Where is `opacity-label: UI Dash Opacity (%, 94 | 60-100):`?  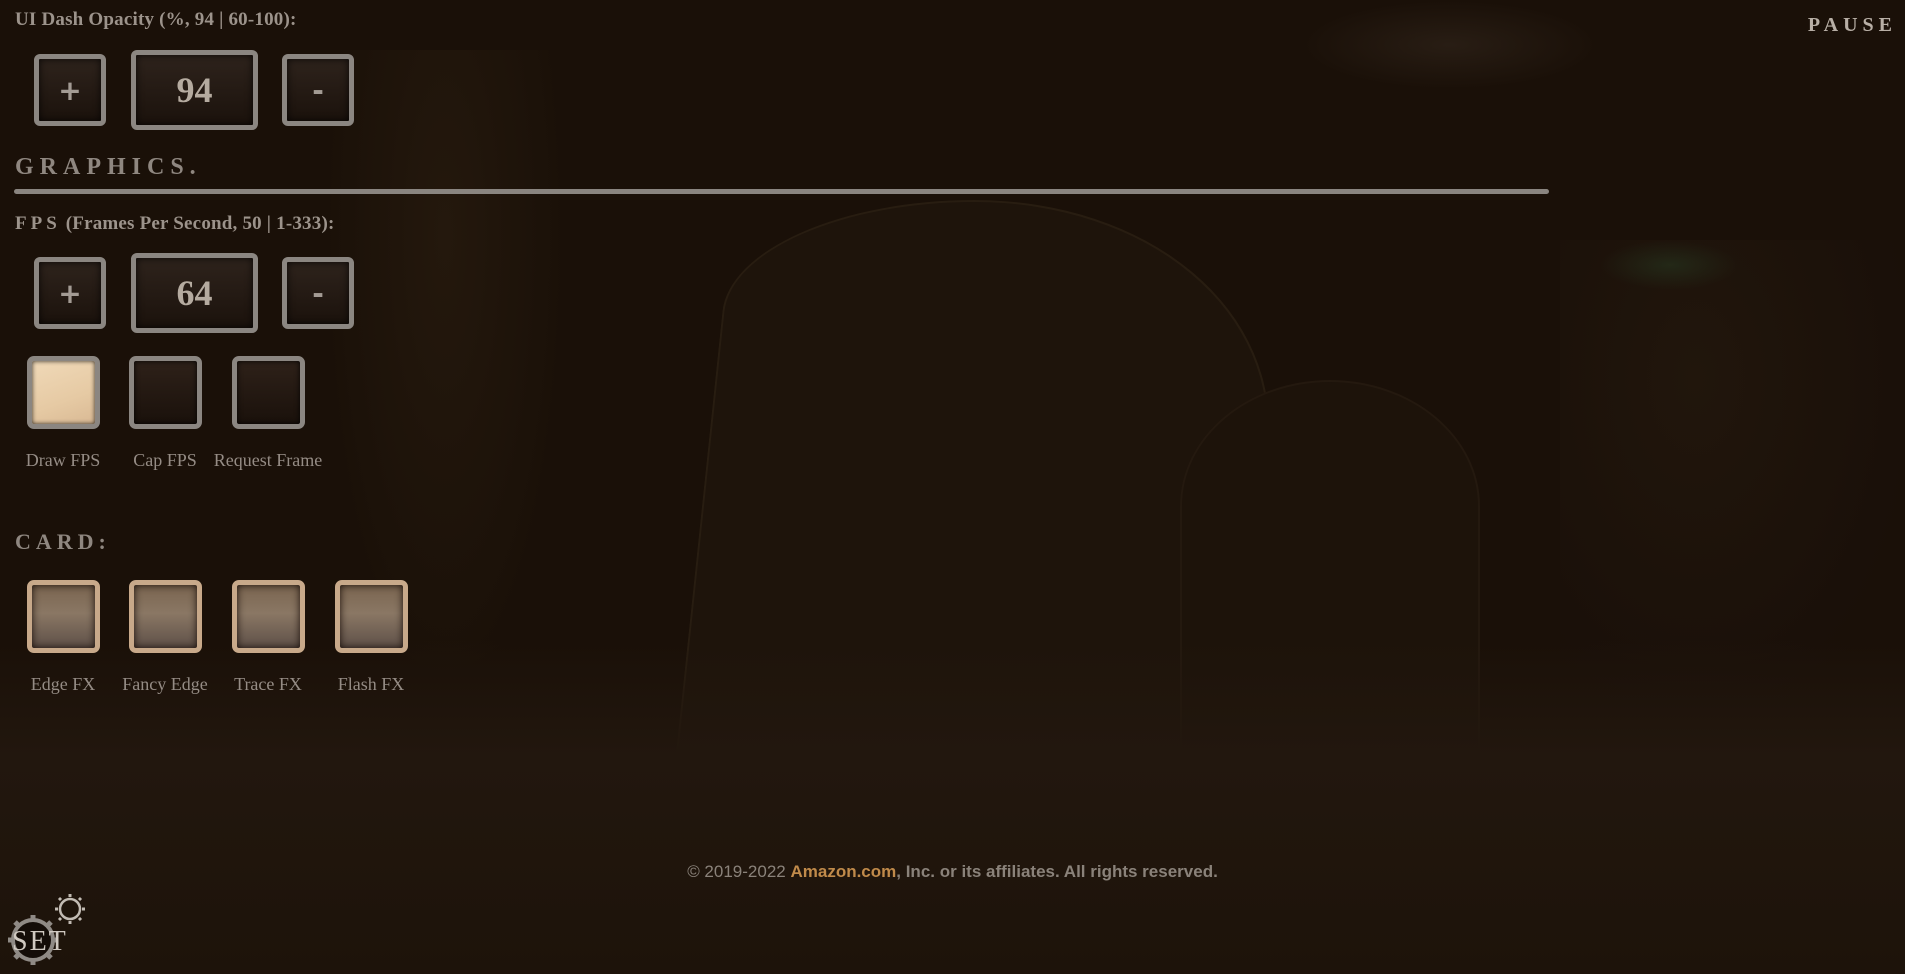 opacity-label: UI Dash Opacity (%, 94 | 60-100): is located at coordinates (156, 19).